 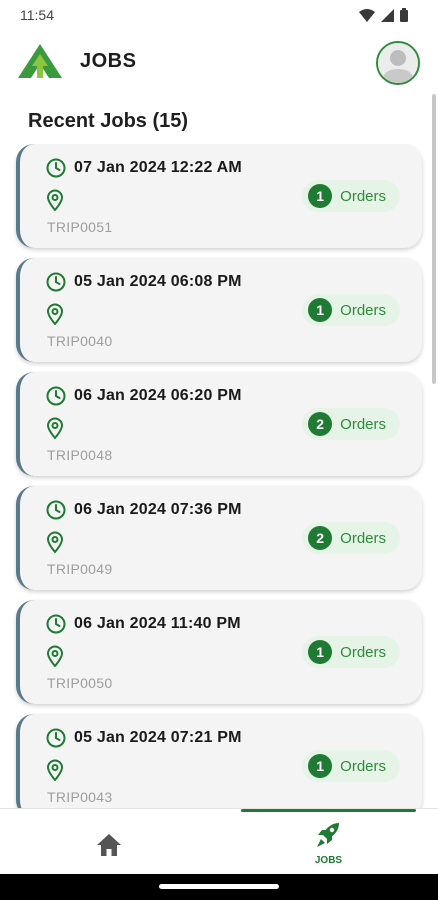 What do you see at coordinates (80, 227) in the screenshot?
I see `job-trip-id: TRIP0051` at bounding box center [80, 227].